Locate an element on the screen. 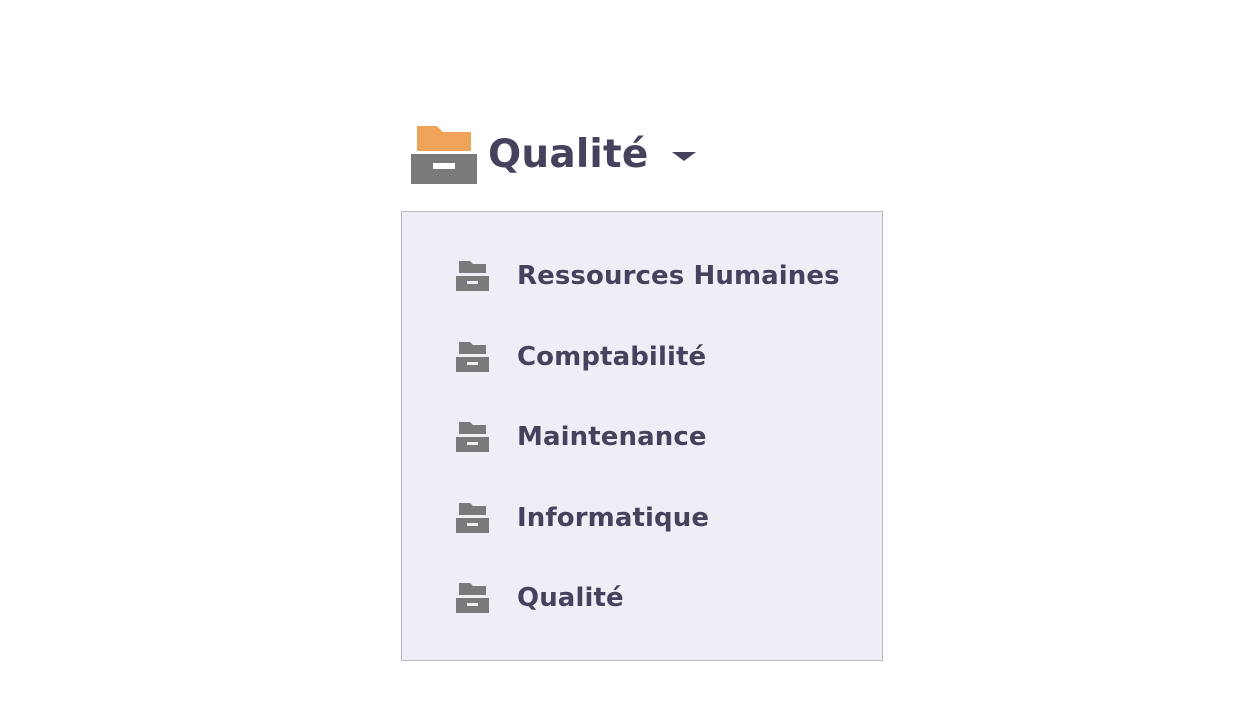 This screenshot has width=1254, height=708. menu-item-maintenance: Maintenance is located at coordinates (642, 437).